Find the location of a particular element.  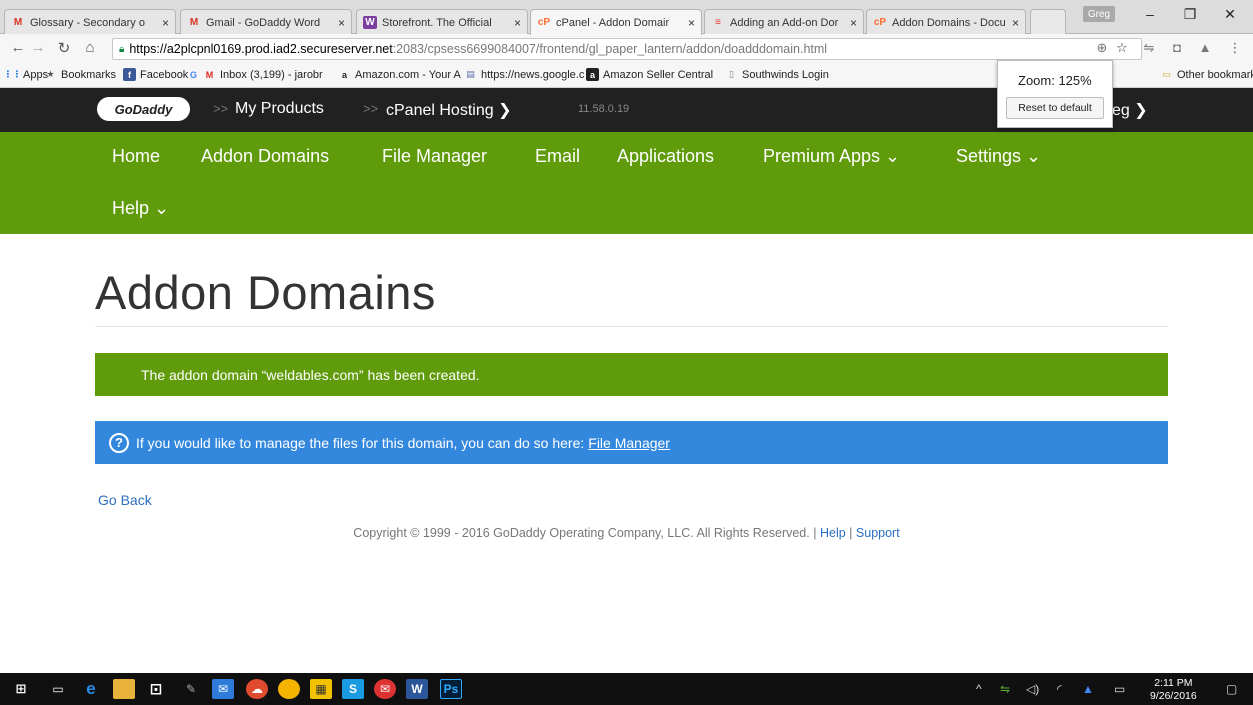

notification-icon: ▢ is located at coordinates (1231, 689).